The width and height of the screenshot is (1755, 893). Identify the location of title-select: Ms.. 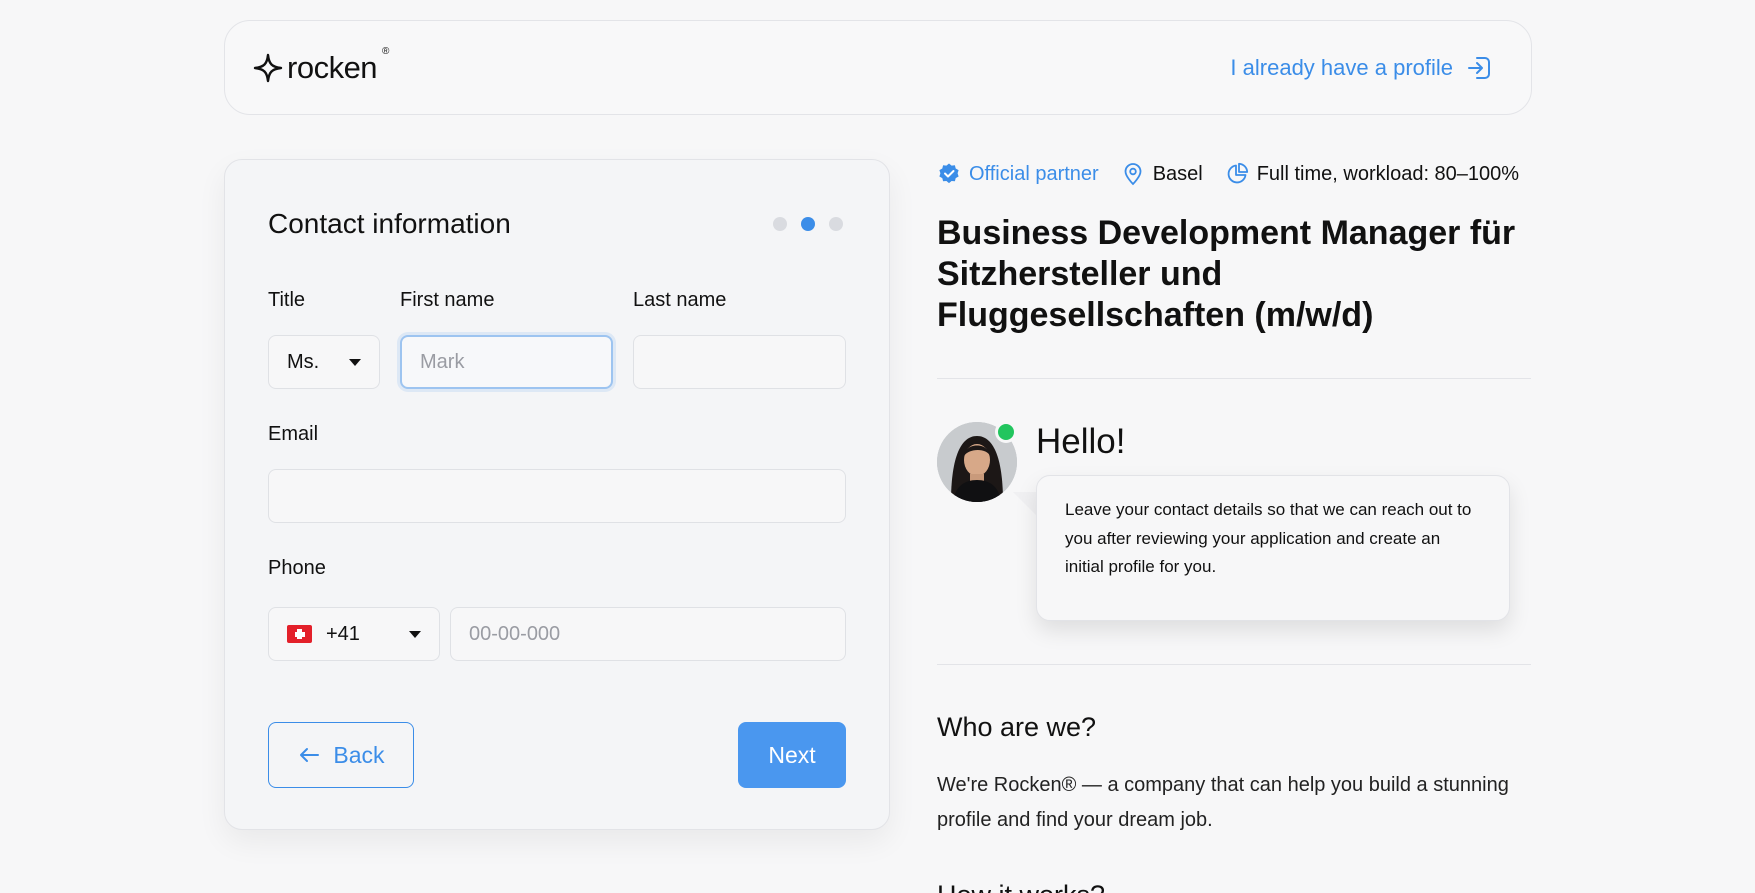
(324, 362).